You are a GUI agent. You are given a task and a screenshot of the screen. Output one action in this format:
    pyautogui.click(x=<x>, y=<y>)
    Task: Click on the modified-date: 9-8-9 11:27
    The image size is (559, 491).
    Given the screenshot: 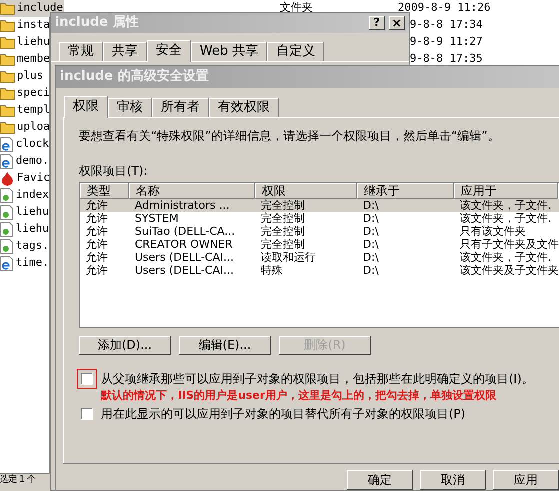 What is the action you would take?
    pyautogui.click(x=446, y=42)
    